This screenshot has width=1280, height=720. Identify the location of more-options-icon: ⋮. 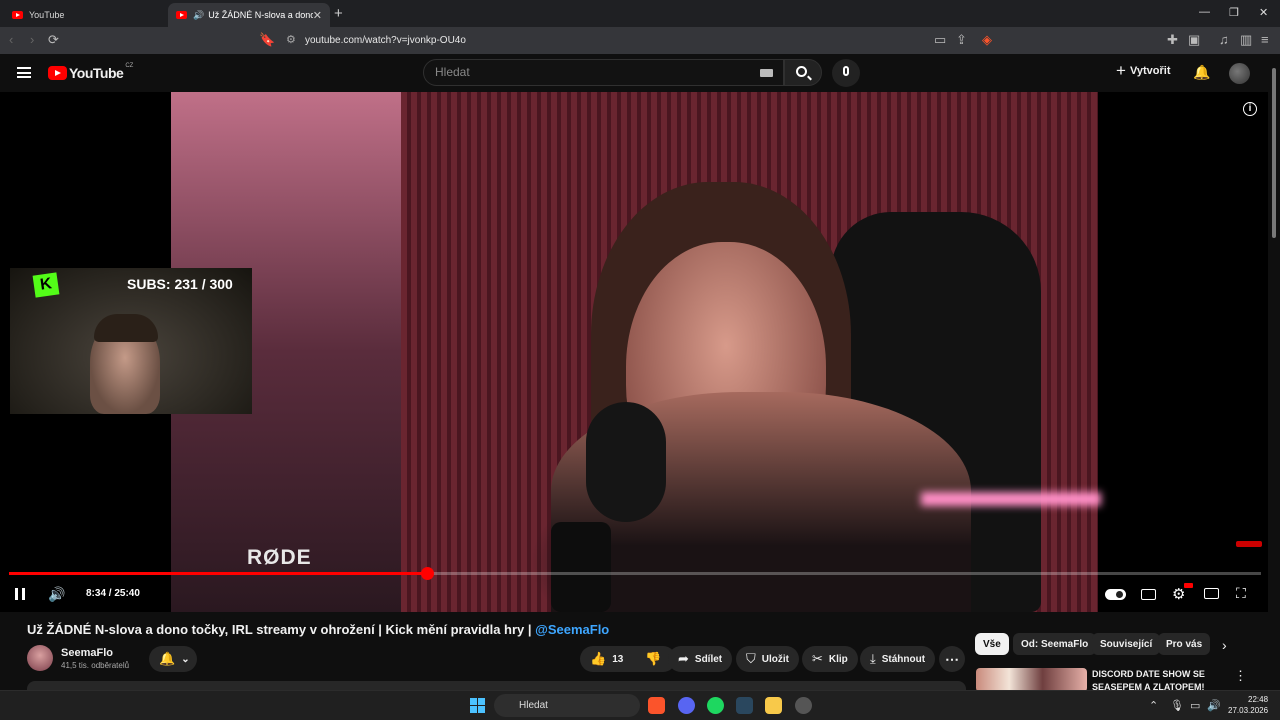
(1240, 676).